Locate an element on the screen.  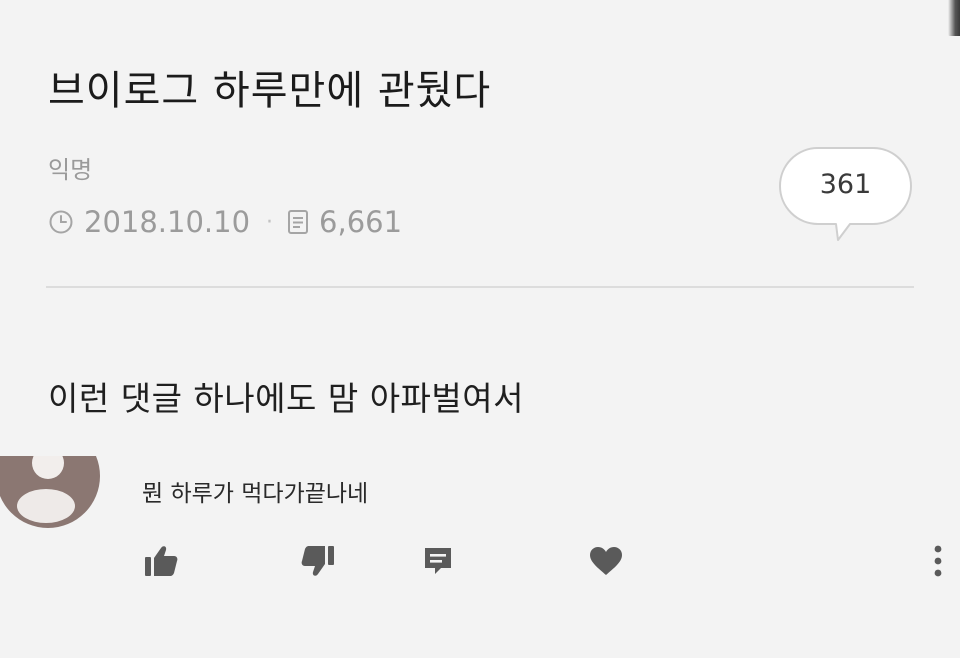
thumbs-up-icon is located at coordinates (161, 561).